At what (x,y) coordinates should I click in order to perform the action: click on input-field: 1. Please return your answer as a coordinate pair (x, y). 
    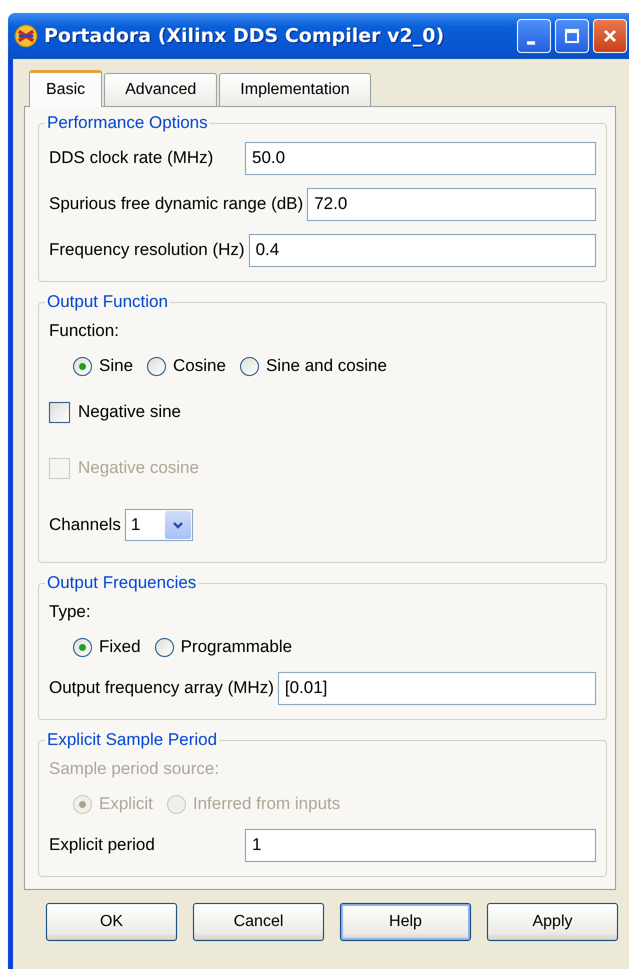
    Looking at the image, I should click on (420, 845).